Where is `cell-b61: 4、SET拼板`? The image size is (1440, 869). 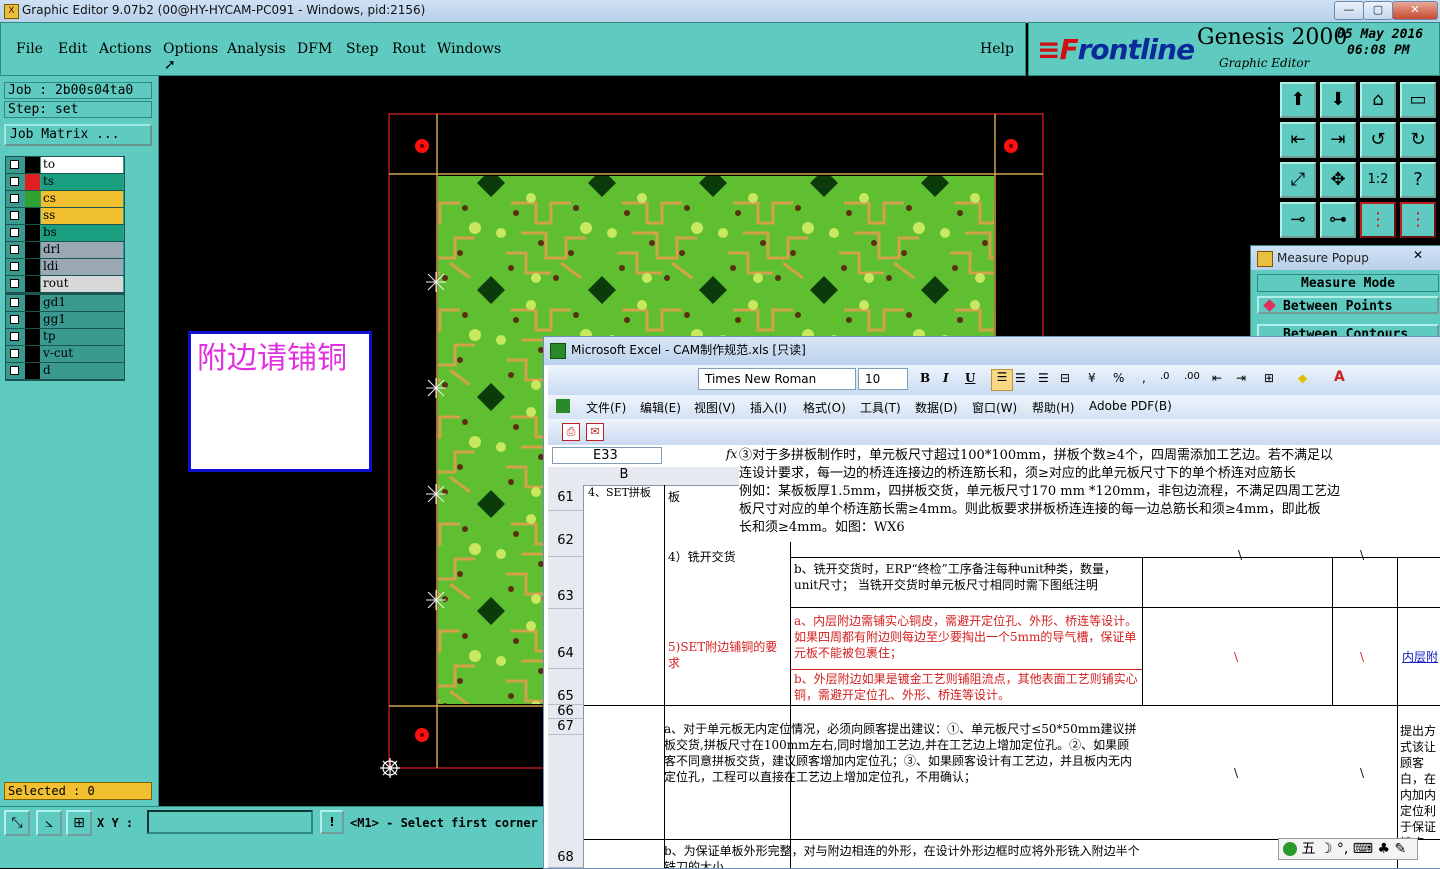
cell-b61: 4、SET拼板 is located at coordinates (625, 493).